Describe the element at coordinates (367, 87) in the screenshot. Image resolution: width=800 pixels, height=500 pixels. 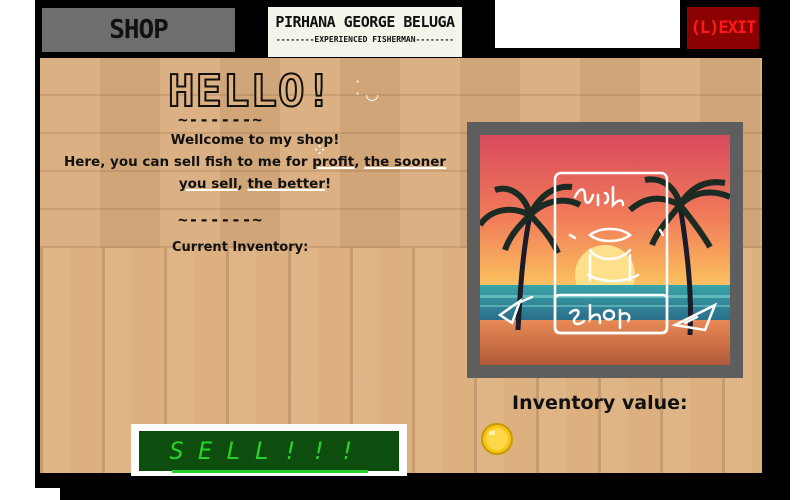
I see `doodle-dots-icon: · · ◡` at that location.